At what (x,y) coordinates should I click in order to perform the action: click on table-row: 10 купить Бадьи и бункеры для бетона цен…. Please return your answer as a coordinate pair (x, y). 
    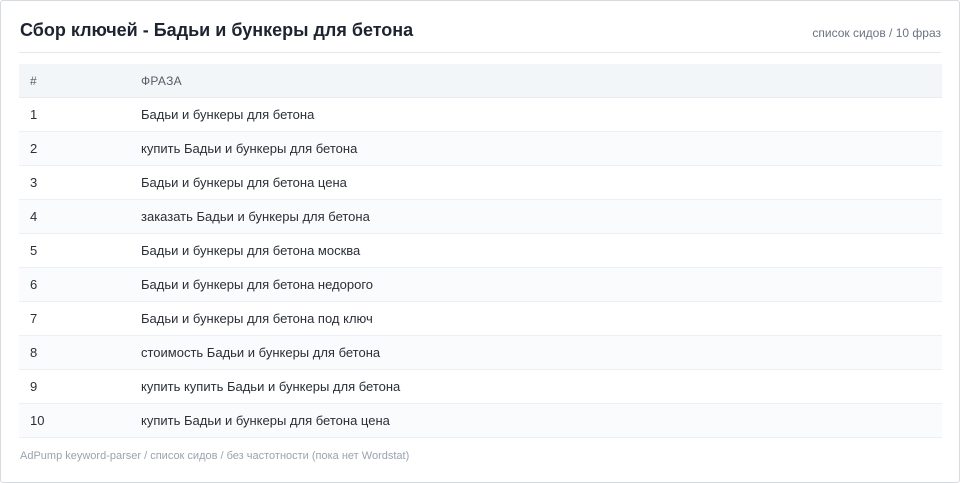
    Looking at the image, I should click on (480, 420).